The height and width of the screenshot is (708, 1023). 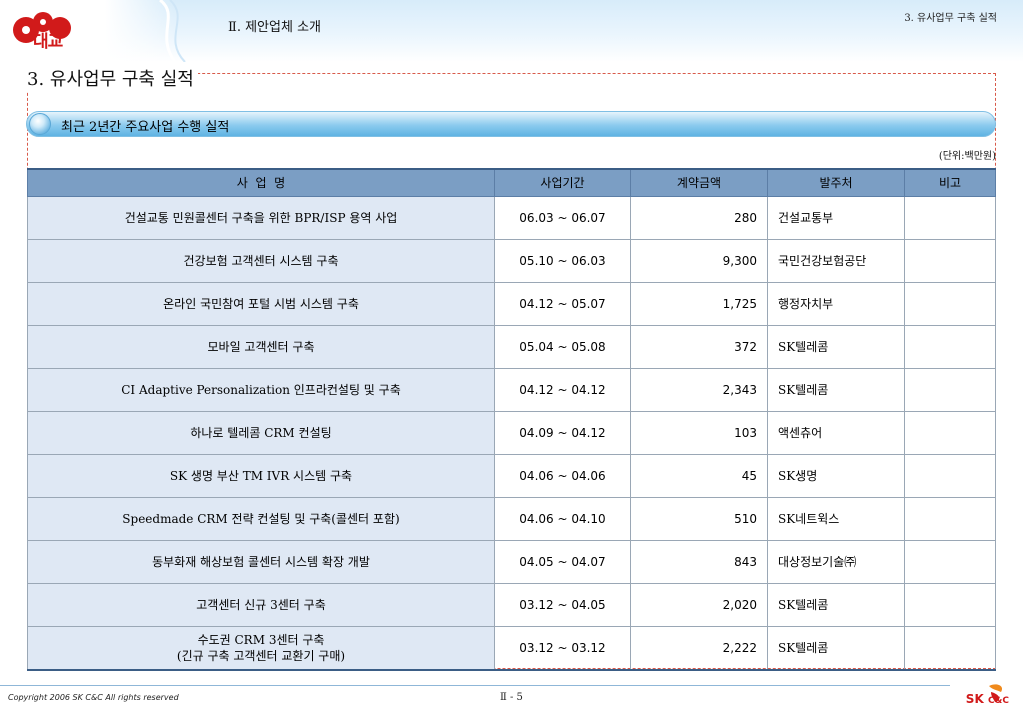 I want to click on project-amount: 280, so click(x=699, y=217).